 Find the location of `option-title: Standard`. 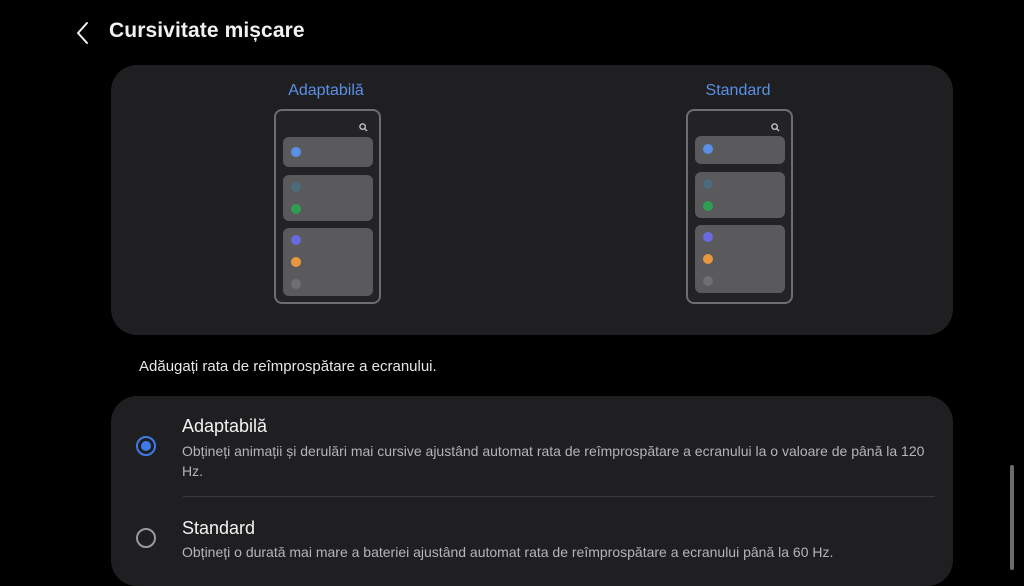

option-title: Standard is located at coordinates (219, 528).